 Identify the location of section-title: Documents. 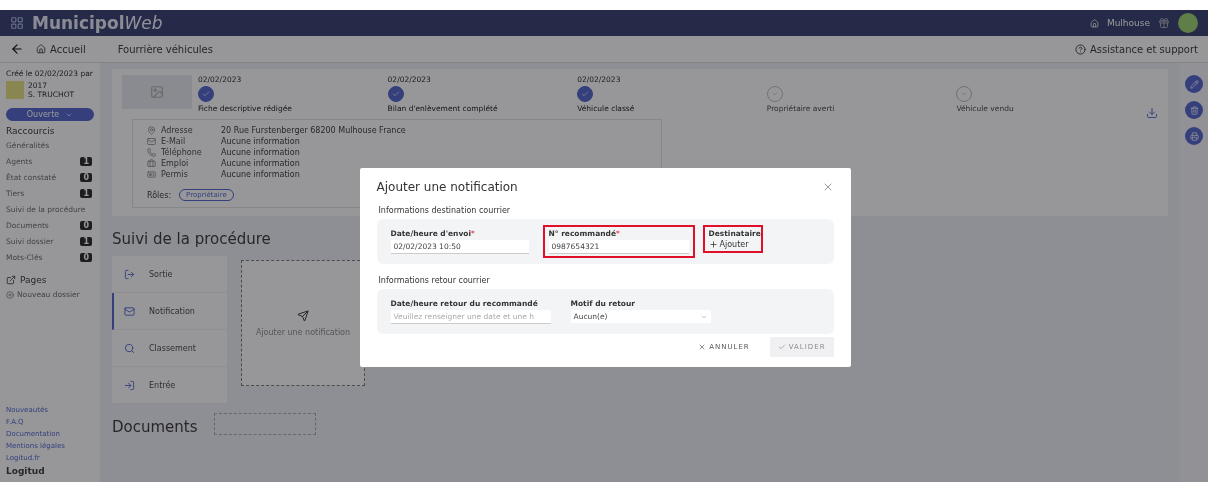
(155, 427).